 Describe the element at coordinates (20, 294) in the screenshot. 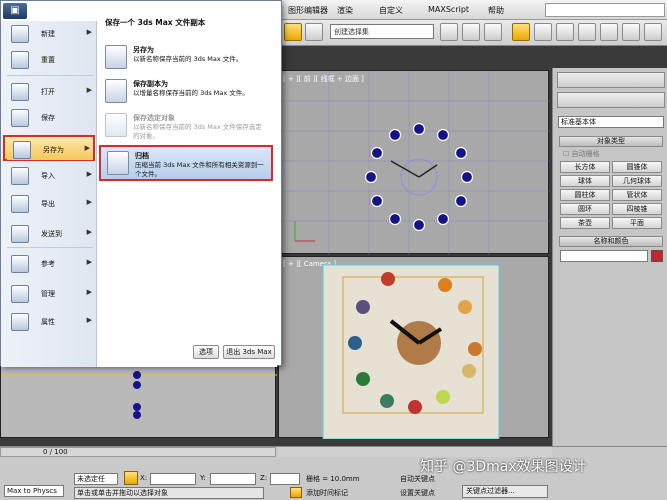

I see `manage-icon` at that location.